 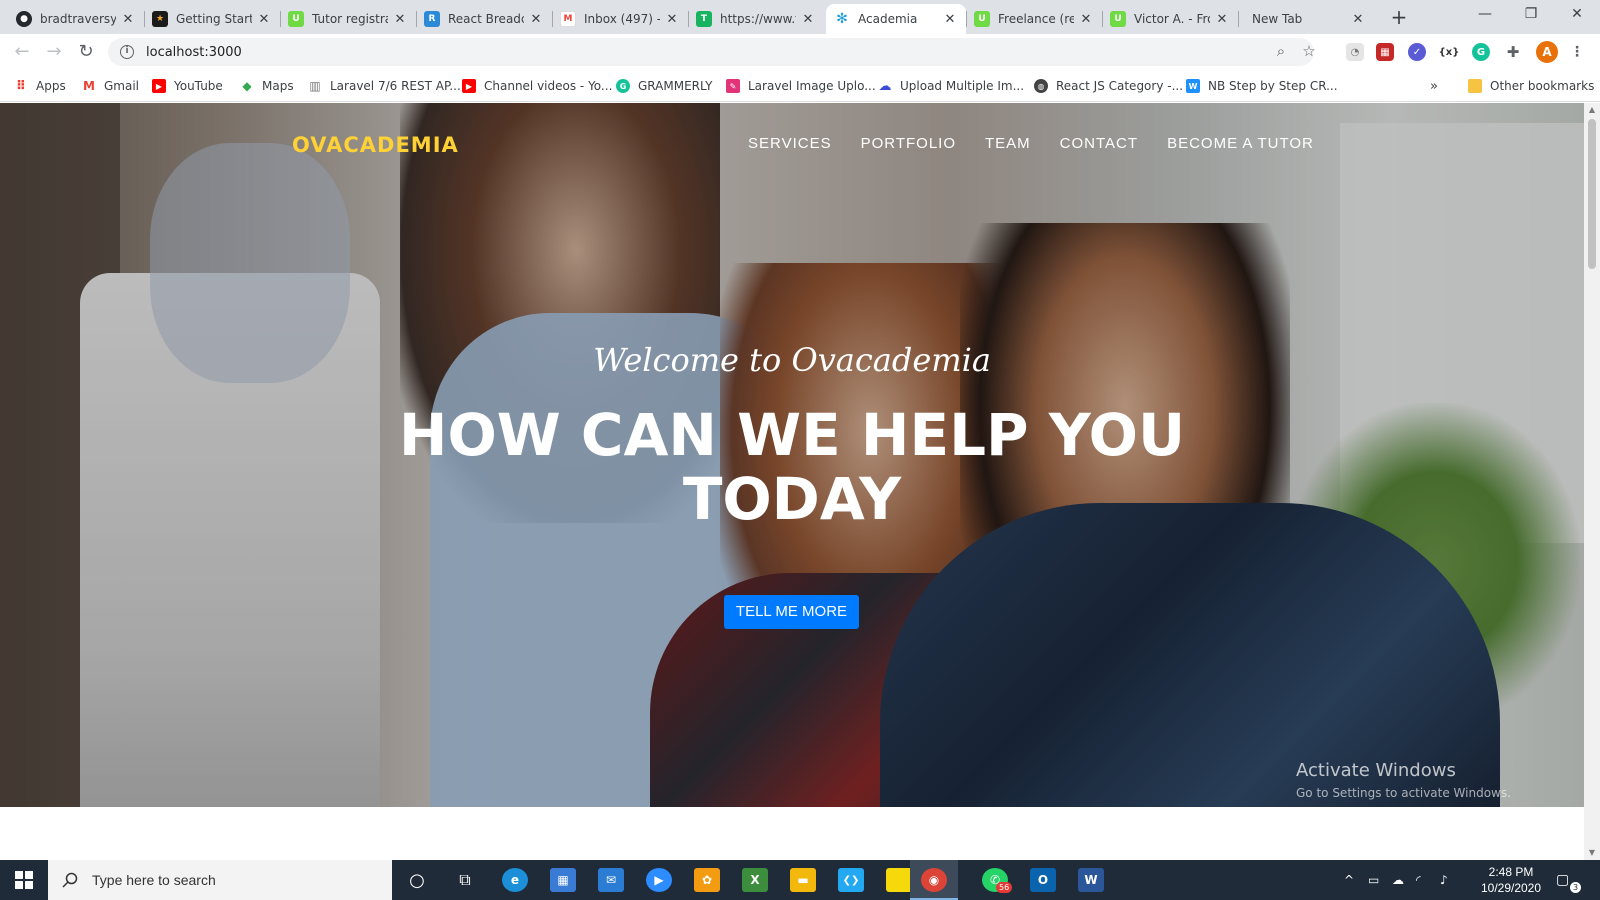 What do you see at coordinates (1592, 194) in the screenshot?
I see `scroll-thumb` at bounding box center [1592, 194].